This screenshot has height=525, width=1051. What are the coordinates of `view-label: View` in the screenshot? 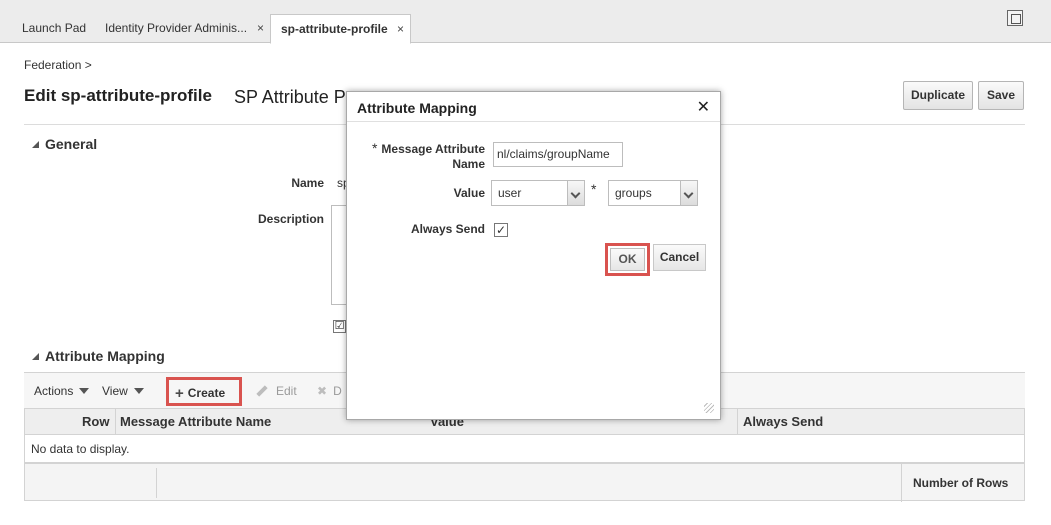 It's located at (115, 391).